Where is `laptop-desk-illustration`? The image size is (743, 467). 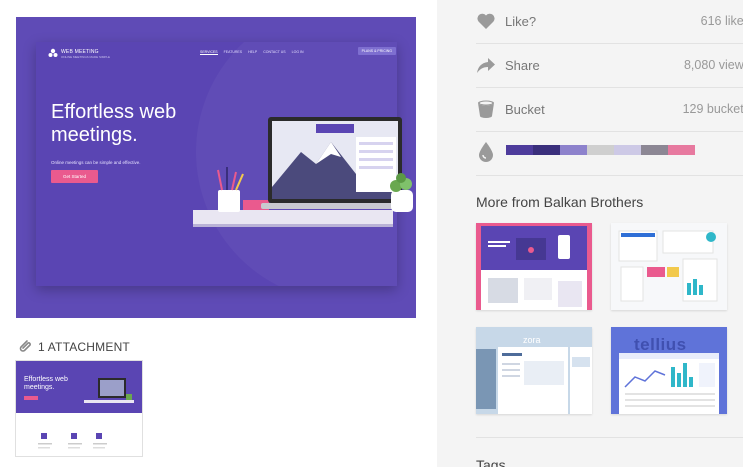 laptop-desk-illustration is located at coordinates (303, 172).